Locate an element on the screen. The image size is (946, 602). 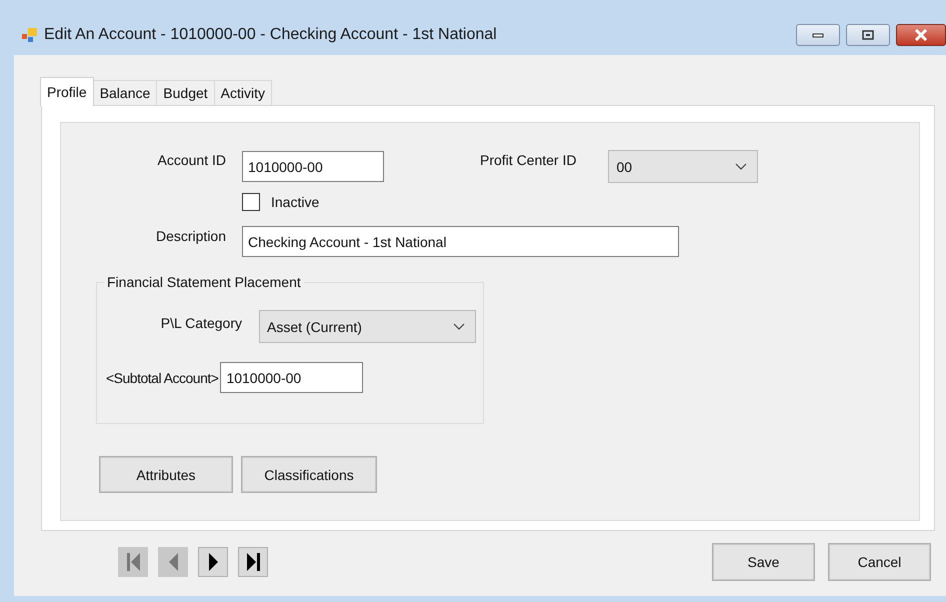
first-arrow-icon is located at coordinates (133, 561).